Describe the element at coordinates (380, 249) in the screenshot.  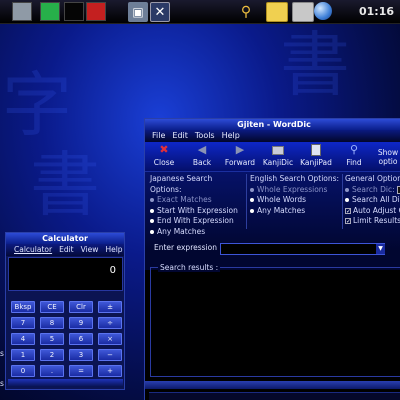
I see `chevron-down-icon: ▼` at that location.